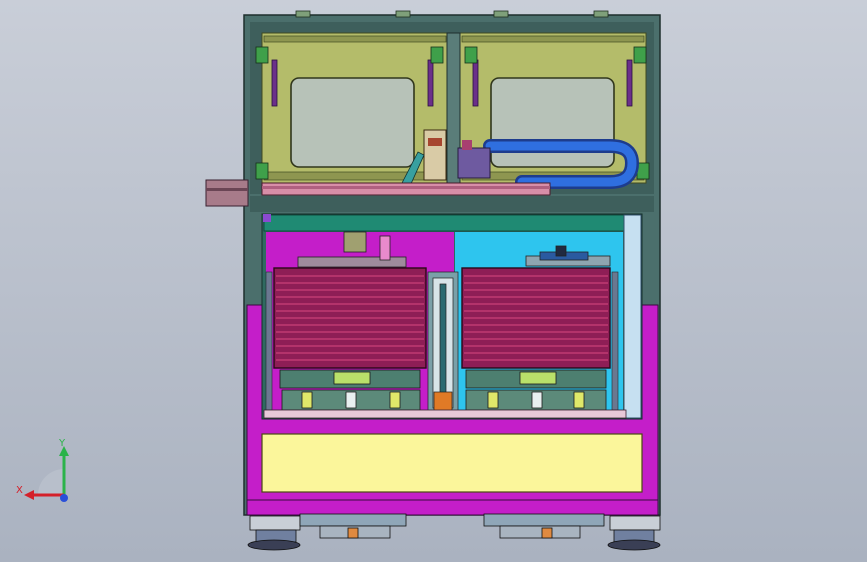 Image resolution: width=867 pixels, height=562 pixels. Describe the element at coordinates (29, 495) in the screenshot. I see `x-axis-head` at that location.